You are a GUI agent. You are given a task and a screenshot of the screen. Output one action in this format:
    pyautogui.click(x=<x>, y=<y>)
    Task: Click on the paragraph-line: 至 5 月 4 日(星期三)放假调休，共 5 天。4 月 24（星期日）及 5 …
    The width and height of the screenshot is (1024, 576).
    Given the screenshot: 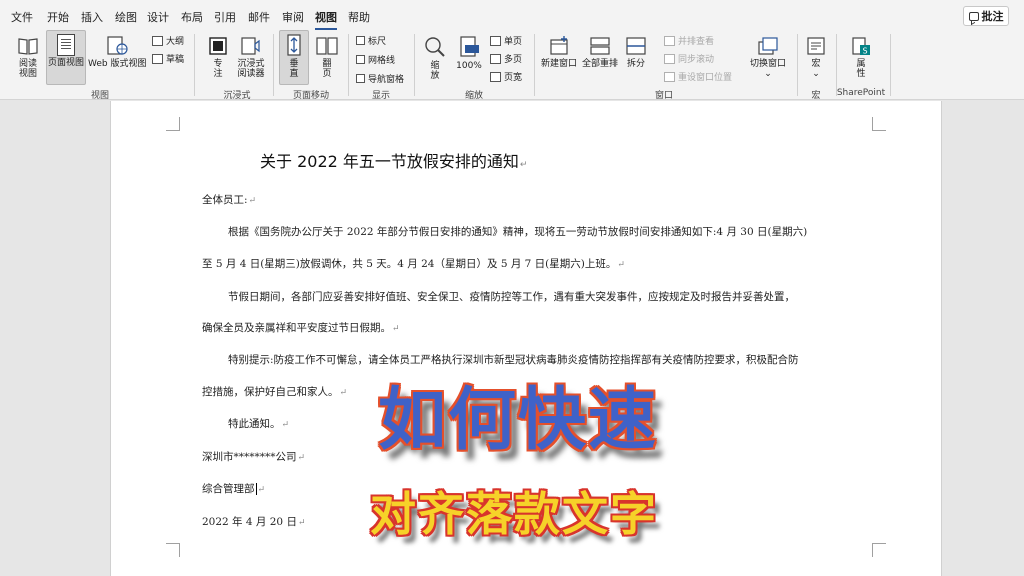 What is the action you would take?
    pyautogui.click(x=413, y=263)
    